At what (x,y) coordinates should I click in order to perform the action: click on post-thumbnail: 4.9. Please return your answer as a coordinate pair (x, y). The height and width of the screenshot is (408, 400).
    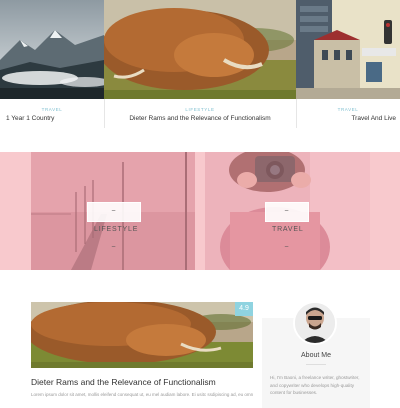
    Looking at the image, I should click on (142, 335).